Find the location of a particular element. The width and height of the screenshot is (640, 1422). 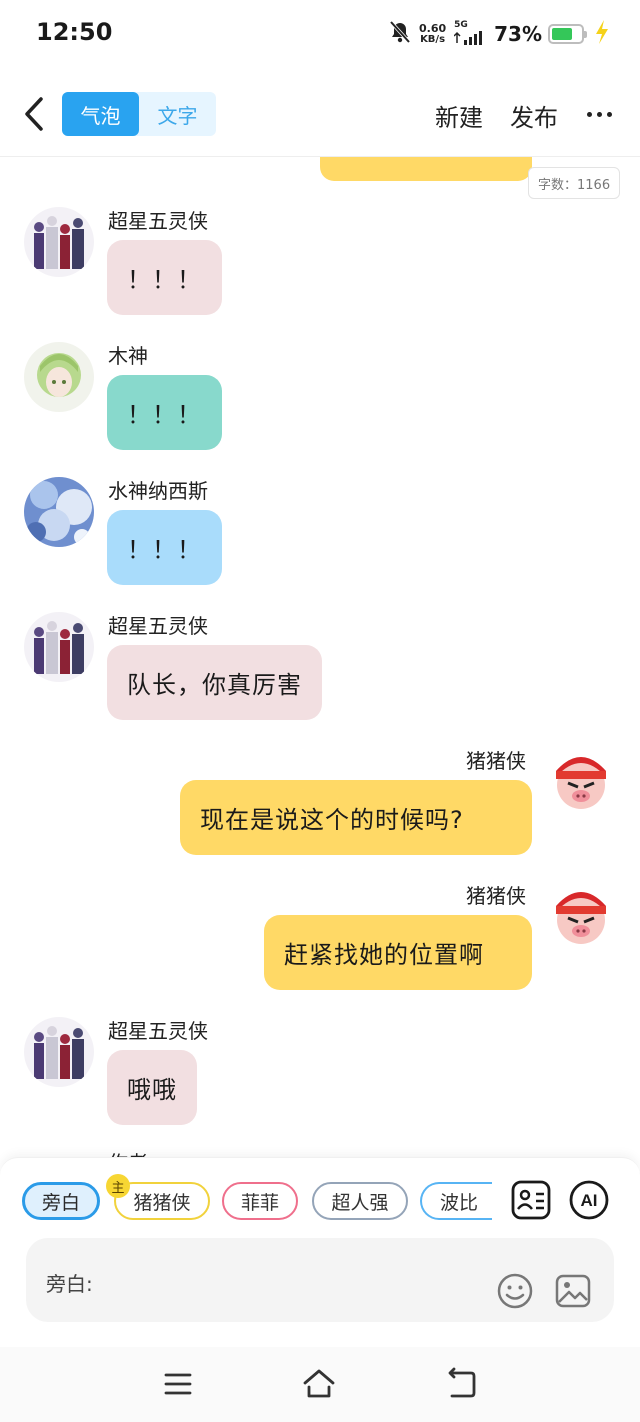

status-icons: 0.60 KB/s 5G 73% is located at coordinates (499, 34).